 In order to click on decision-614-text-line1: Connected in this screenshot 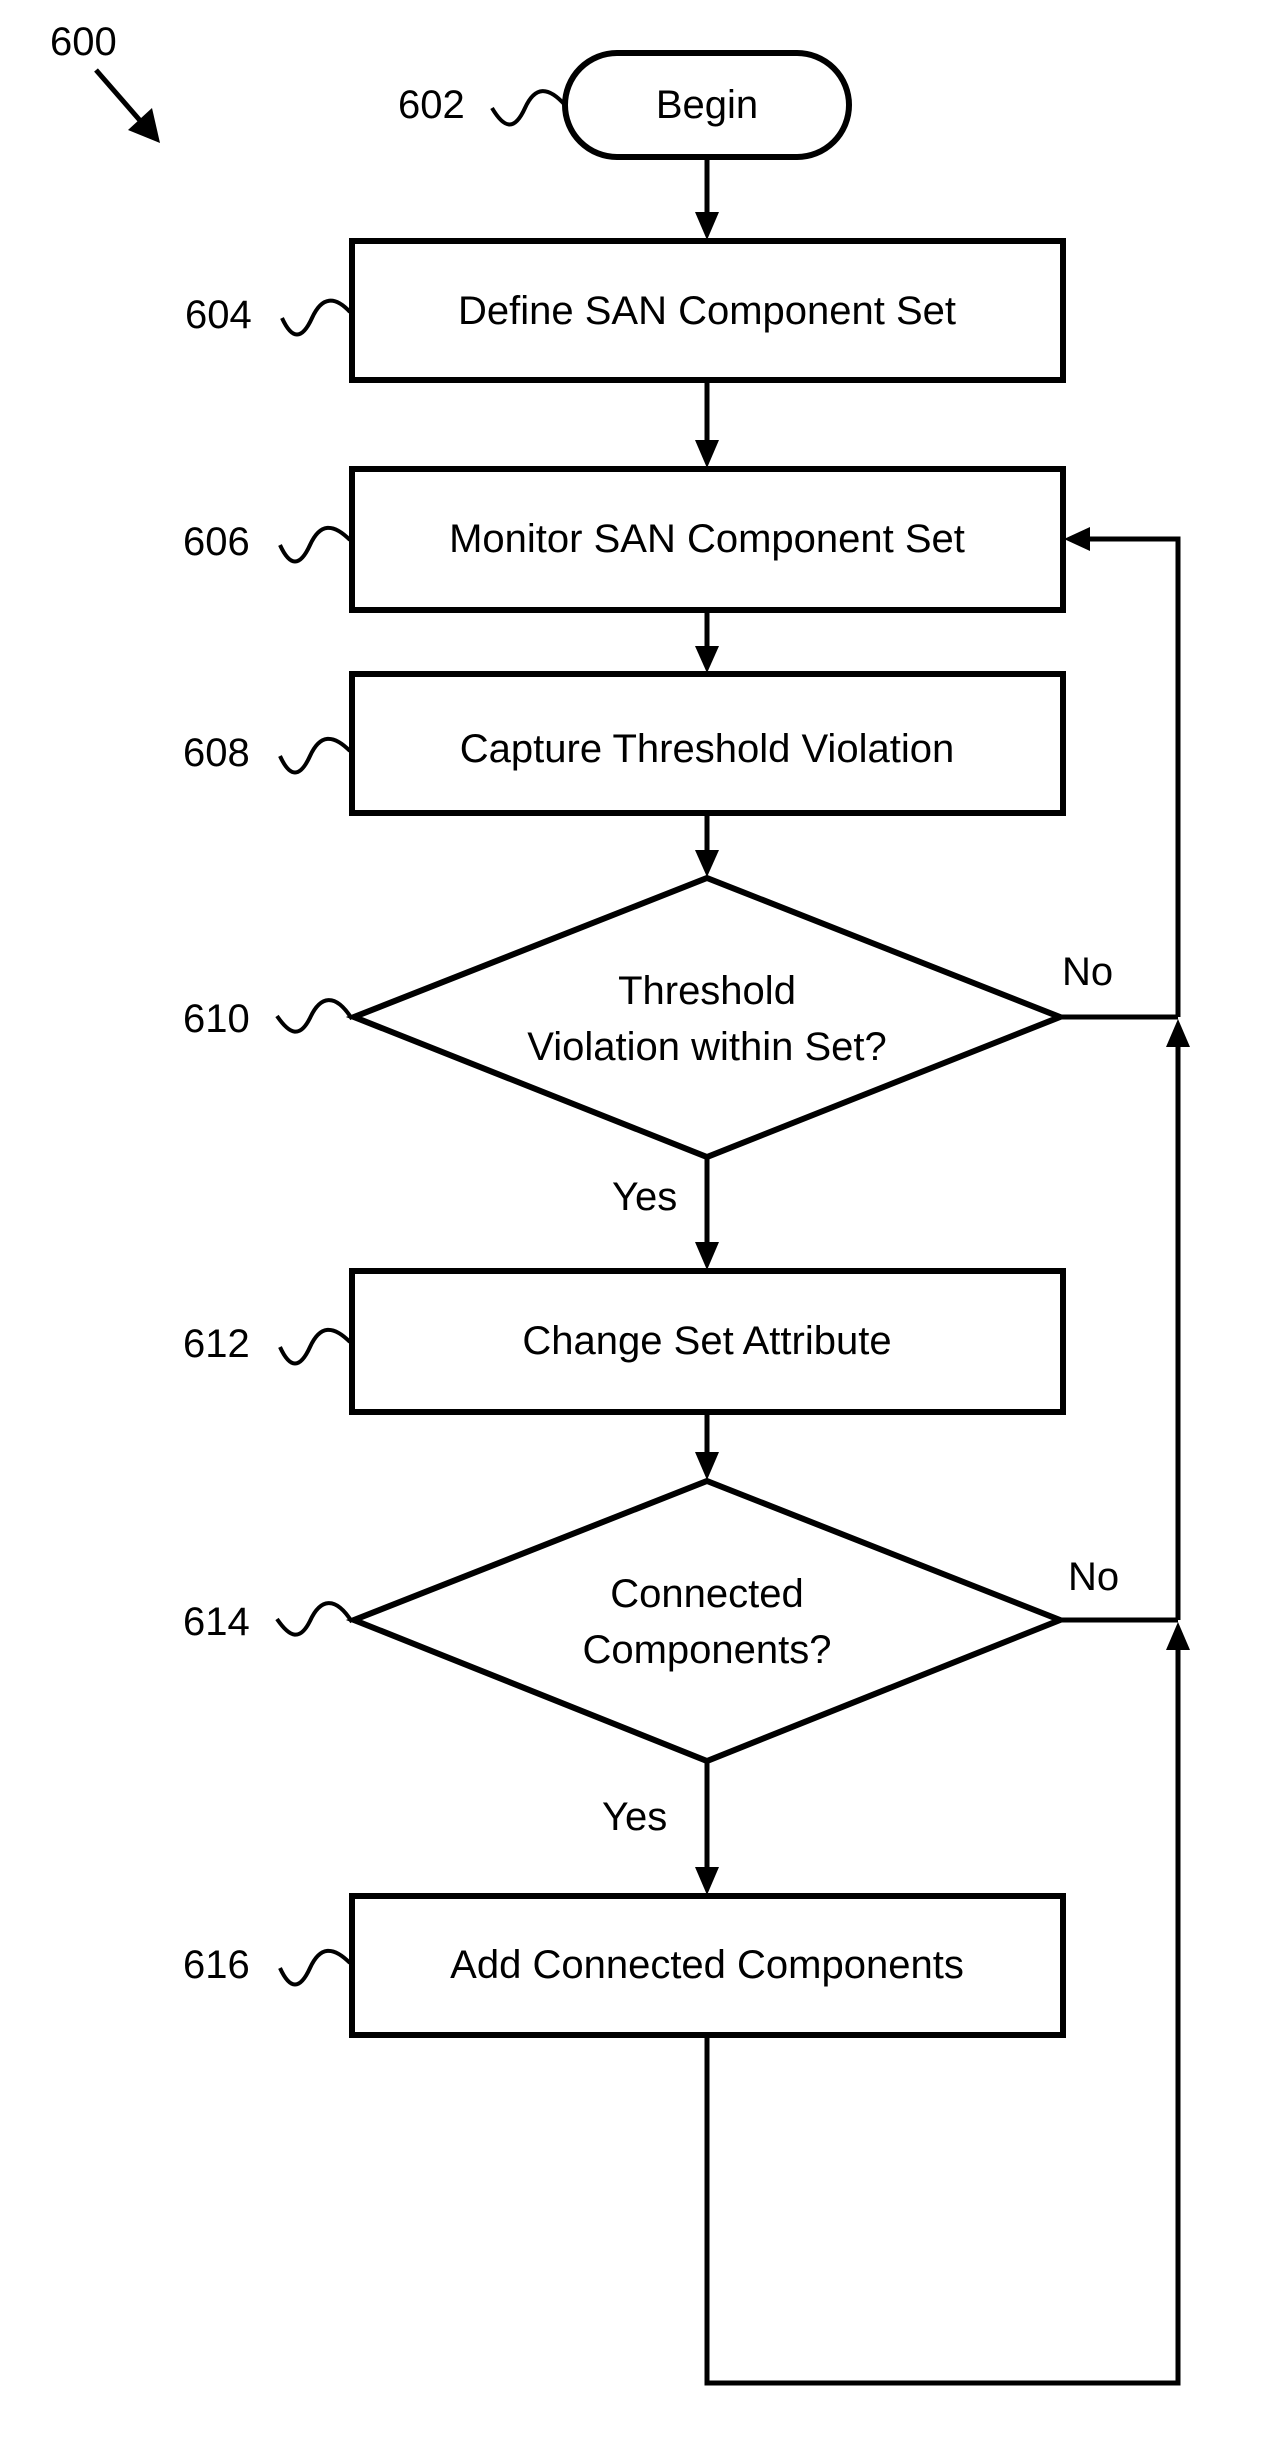, I will do `click(706, 1594)`.